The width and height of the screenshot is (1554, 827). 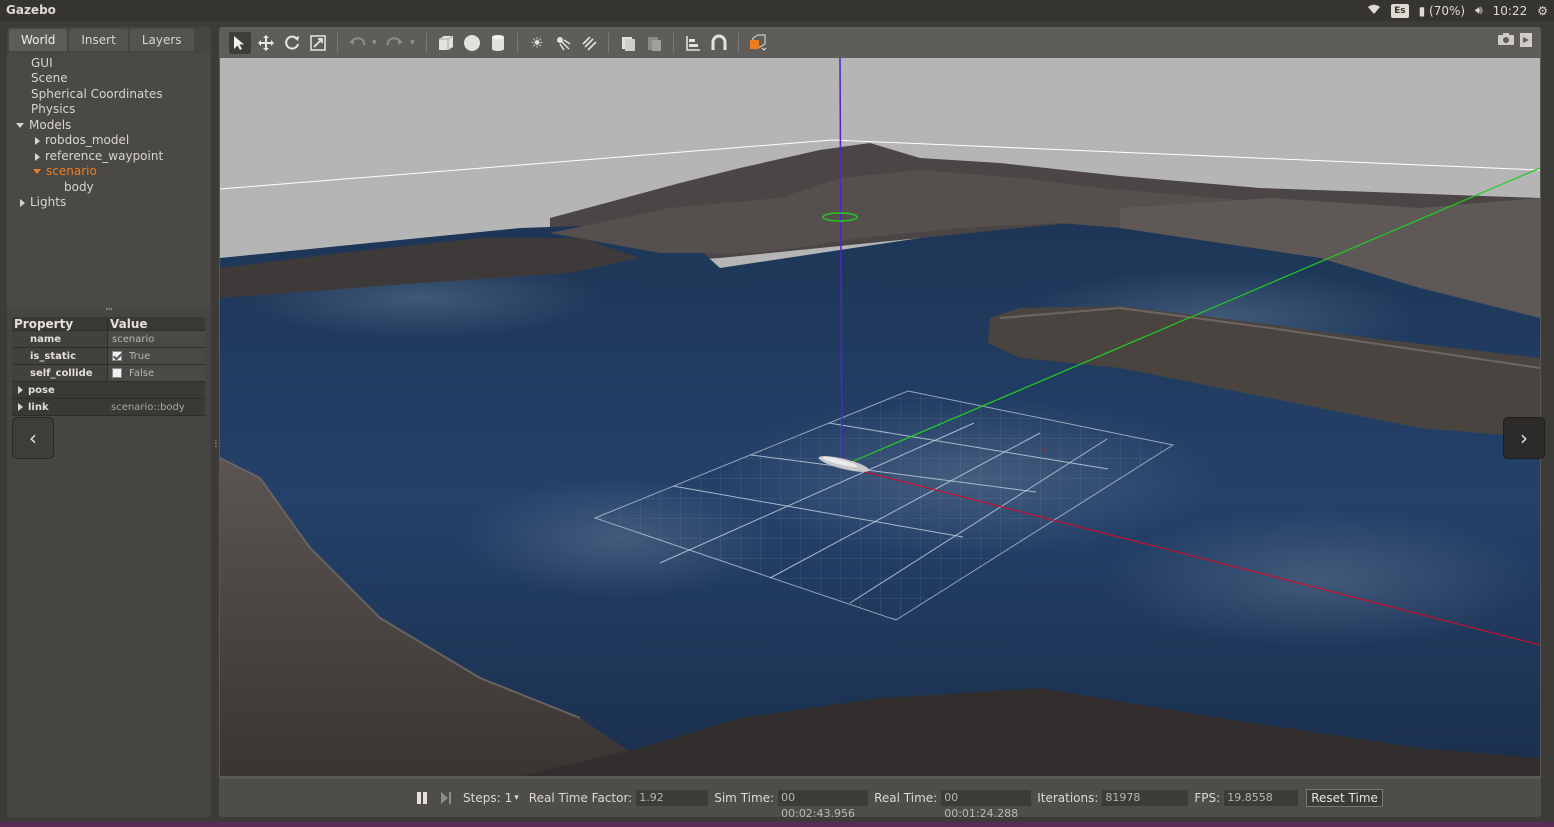 I want to click on chevron-left-icon: ‹, so click(x=33, y=438).